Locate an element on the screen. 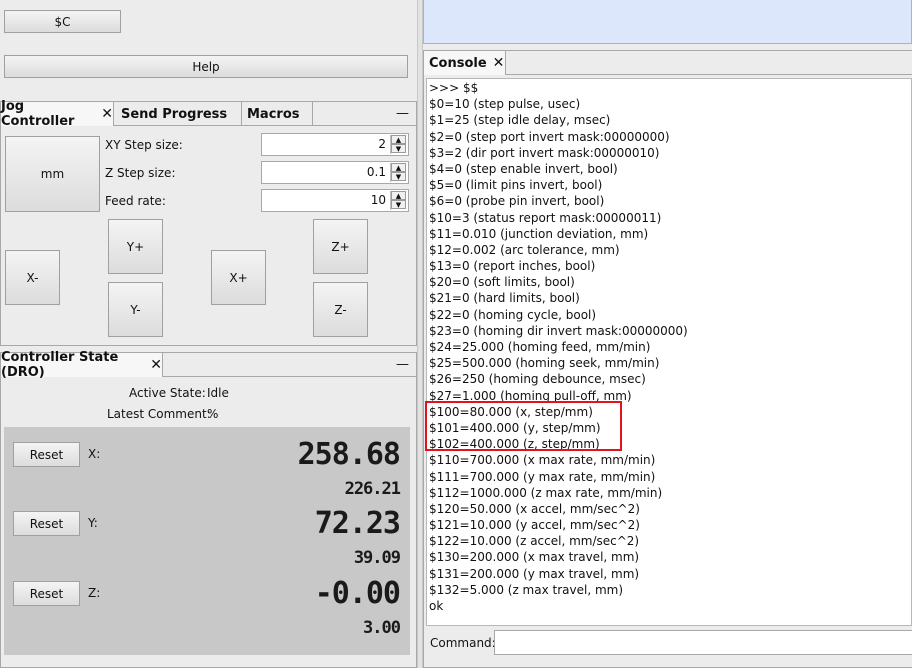 This screenshot has height=668, width=912. tab-jog-controller-label: Jog Controller is located at coordinates (38, 114).